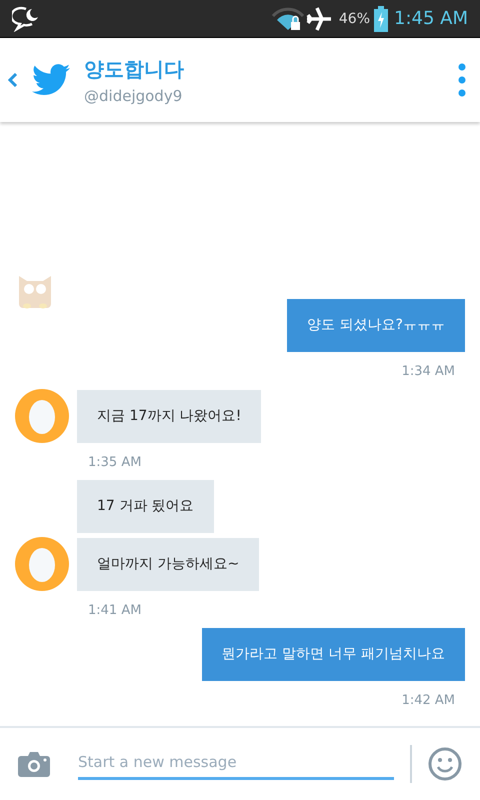 This screenshot has height=800, width=480. Describe the element at coordinates (115, 463) in the screenshot. I see `message-time: 1:35 AM` at that location.